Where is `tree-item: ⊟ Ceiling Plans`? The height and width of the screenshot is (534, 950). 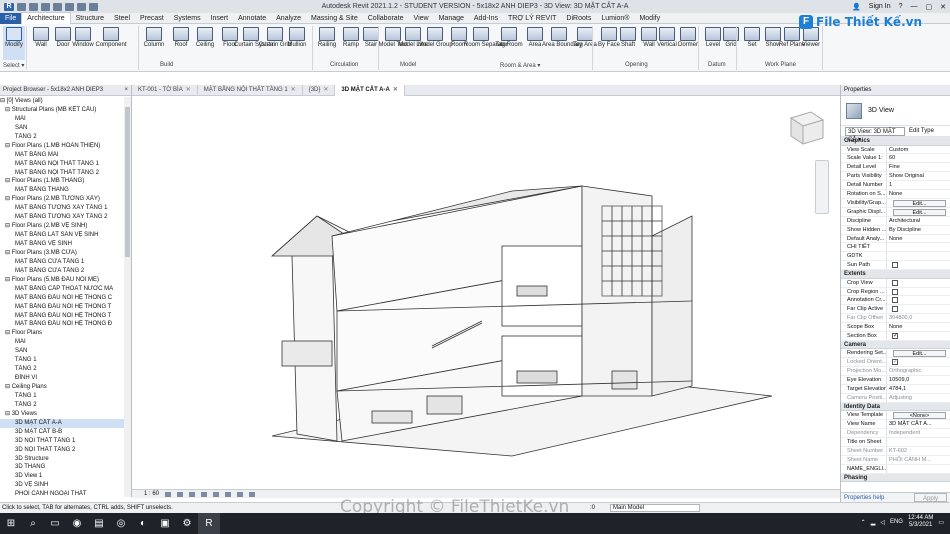
tree-item: ⊟ Ceiling Plans is located at coordinates (65, 387).